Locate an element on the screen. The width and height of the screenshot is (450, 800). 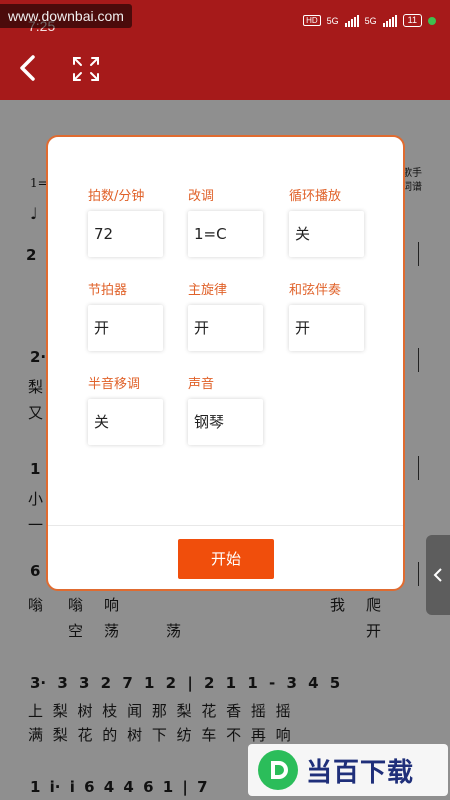
chord-label: 和弦伴奏 is located at coordinates (315, 290).